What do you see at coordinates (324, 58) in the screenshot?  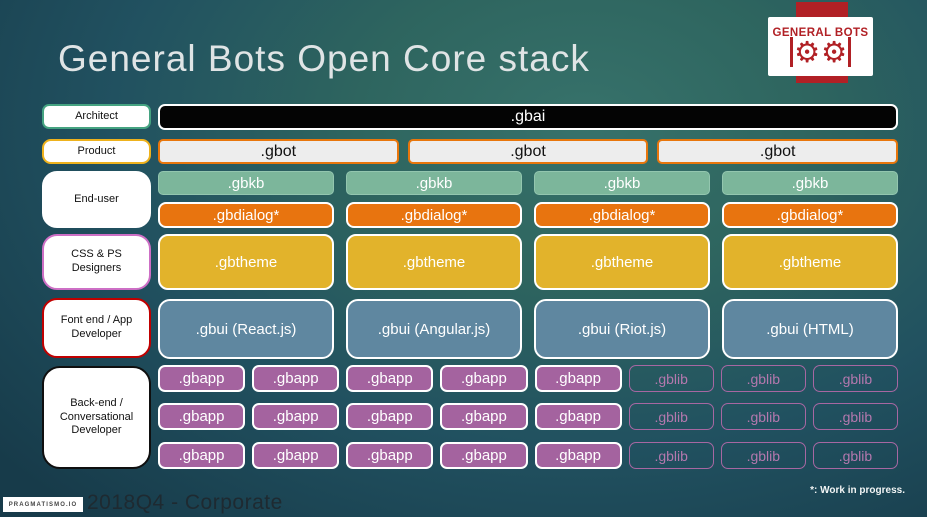 I see `page-title: General Bots Open Core stack` at bounding box center [324, 58].